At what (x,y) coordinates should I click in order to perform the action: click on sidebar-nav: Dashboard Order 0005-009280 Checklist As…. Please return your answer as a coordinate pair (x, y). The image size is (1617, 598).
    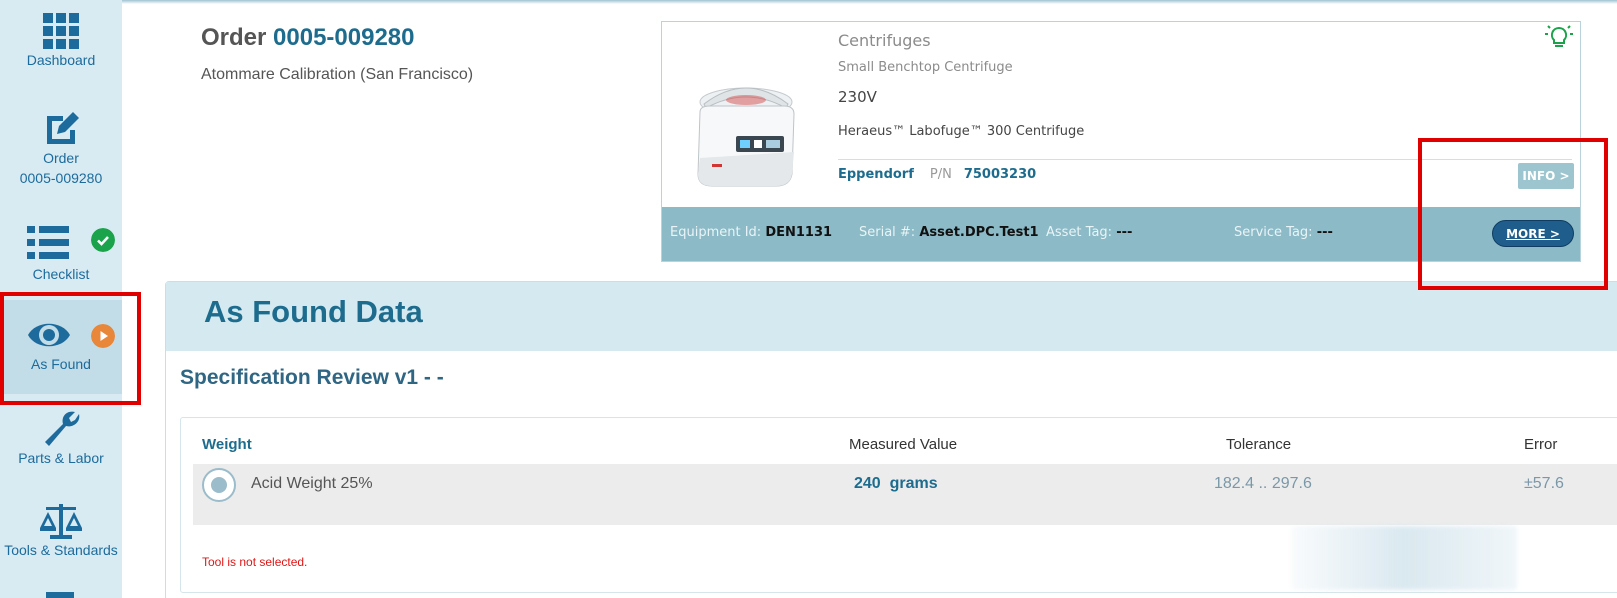
    Looking at the image, I should click on (61, 299).